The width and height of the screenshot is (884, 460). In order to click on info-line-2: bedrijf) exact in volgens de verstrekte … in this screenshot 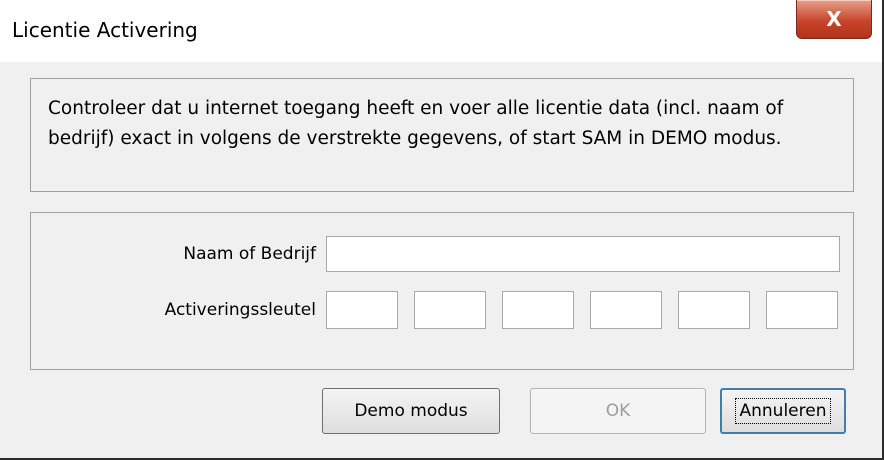, I will do `click(415, 138)`.